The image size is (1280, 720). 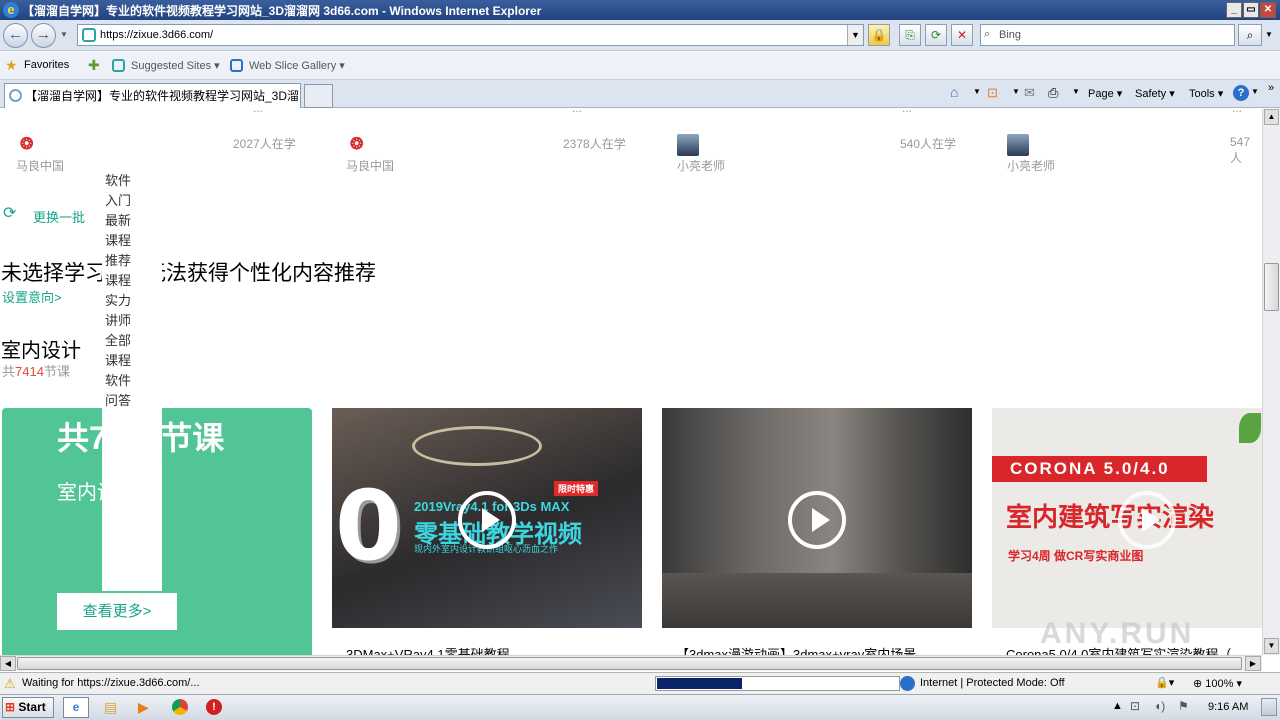 What do you see at coordinates (1164, 682) in the screenshot?
I see `protected-mode-icon: 🔒▾` at bounding box center [1164, 682].